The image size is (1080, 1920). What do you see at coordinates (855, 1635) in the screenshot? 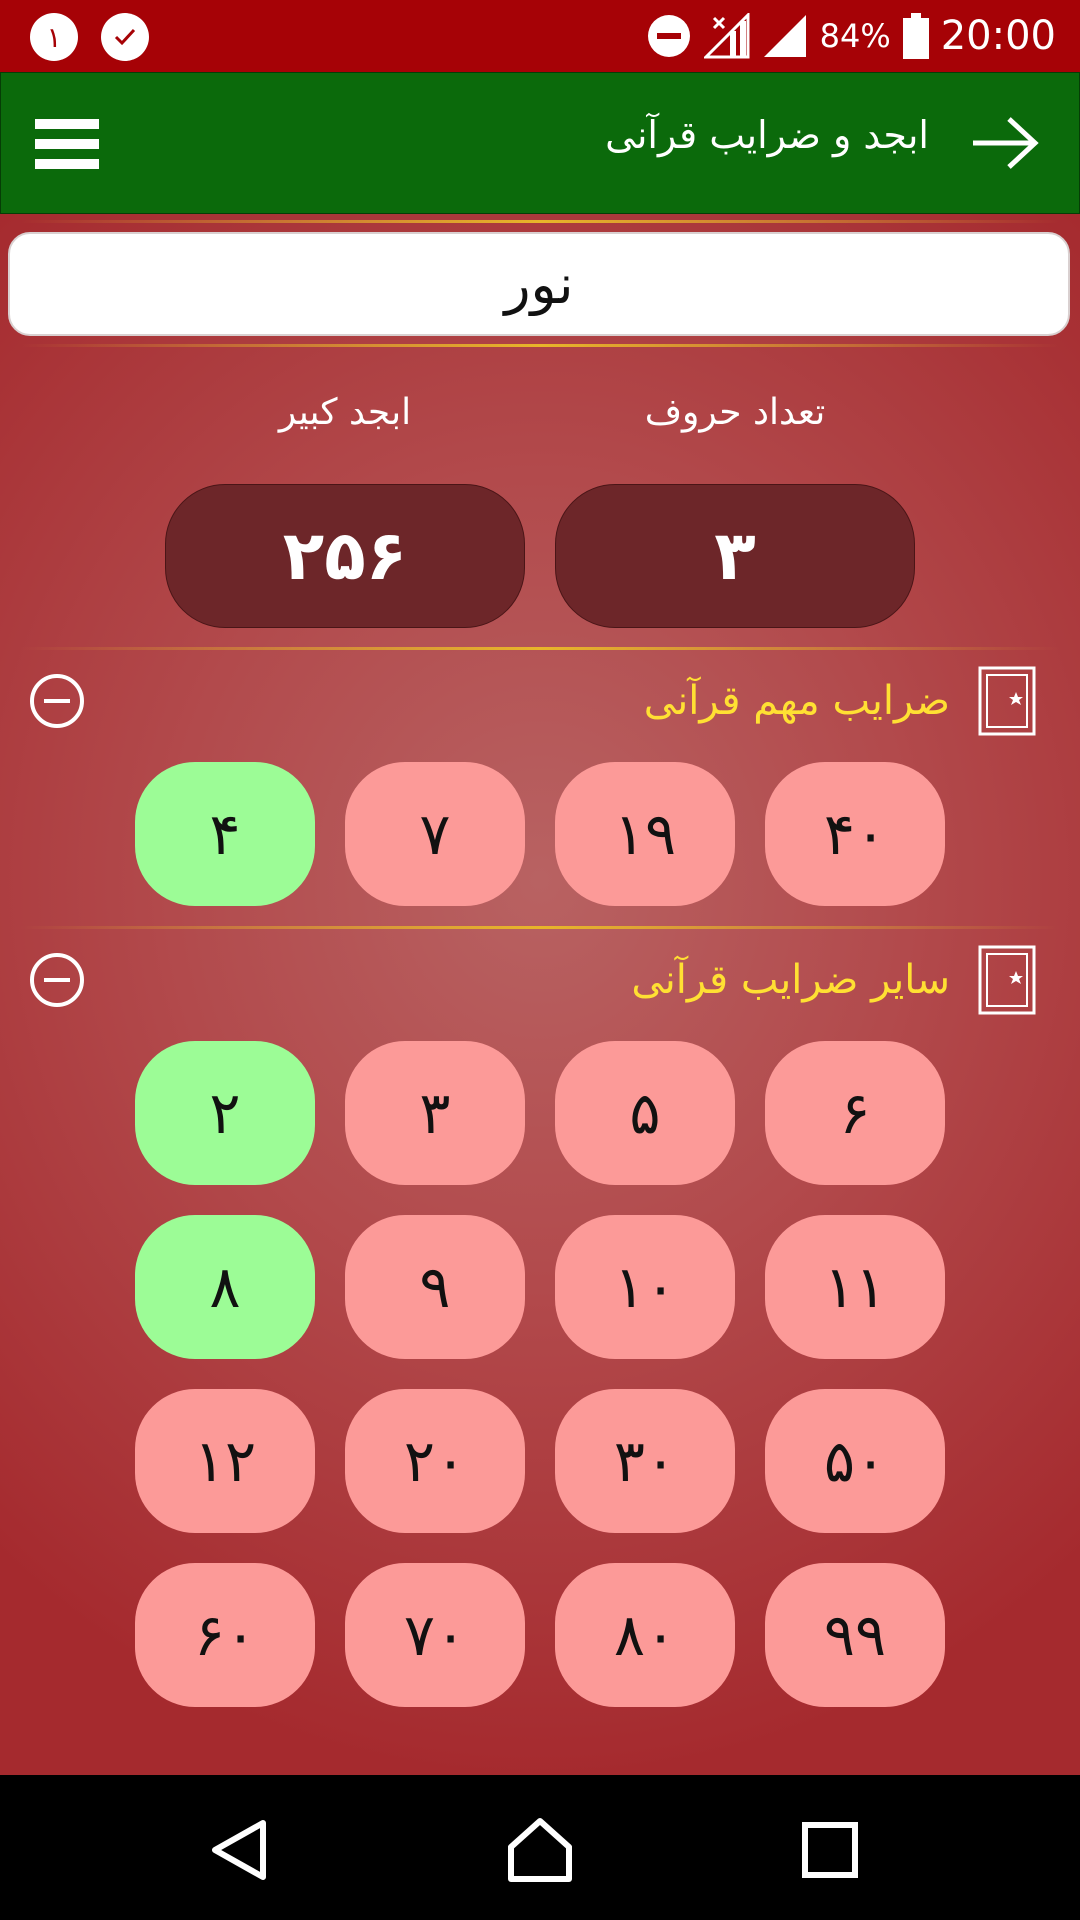
I see `coefficient-chip: ۹۹` at bounding box center [855, 1635].